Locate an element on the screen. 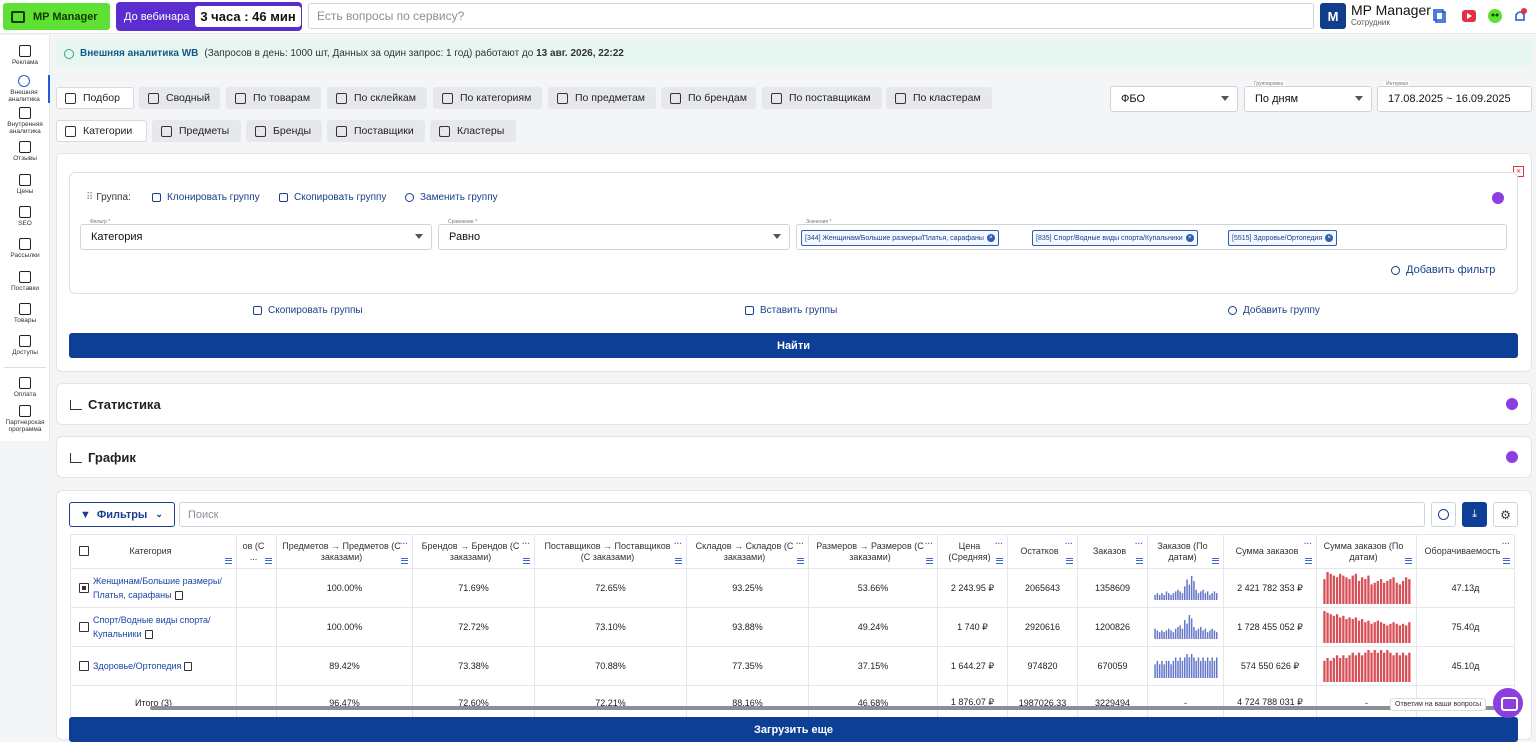  find-button: Найти is located at coordinates (793, 345).